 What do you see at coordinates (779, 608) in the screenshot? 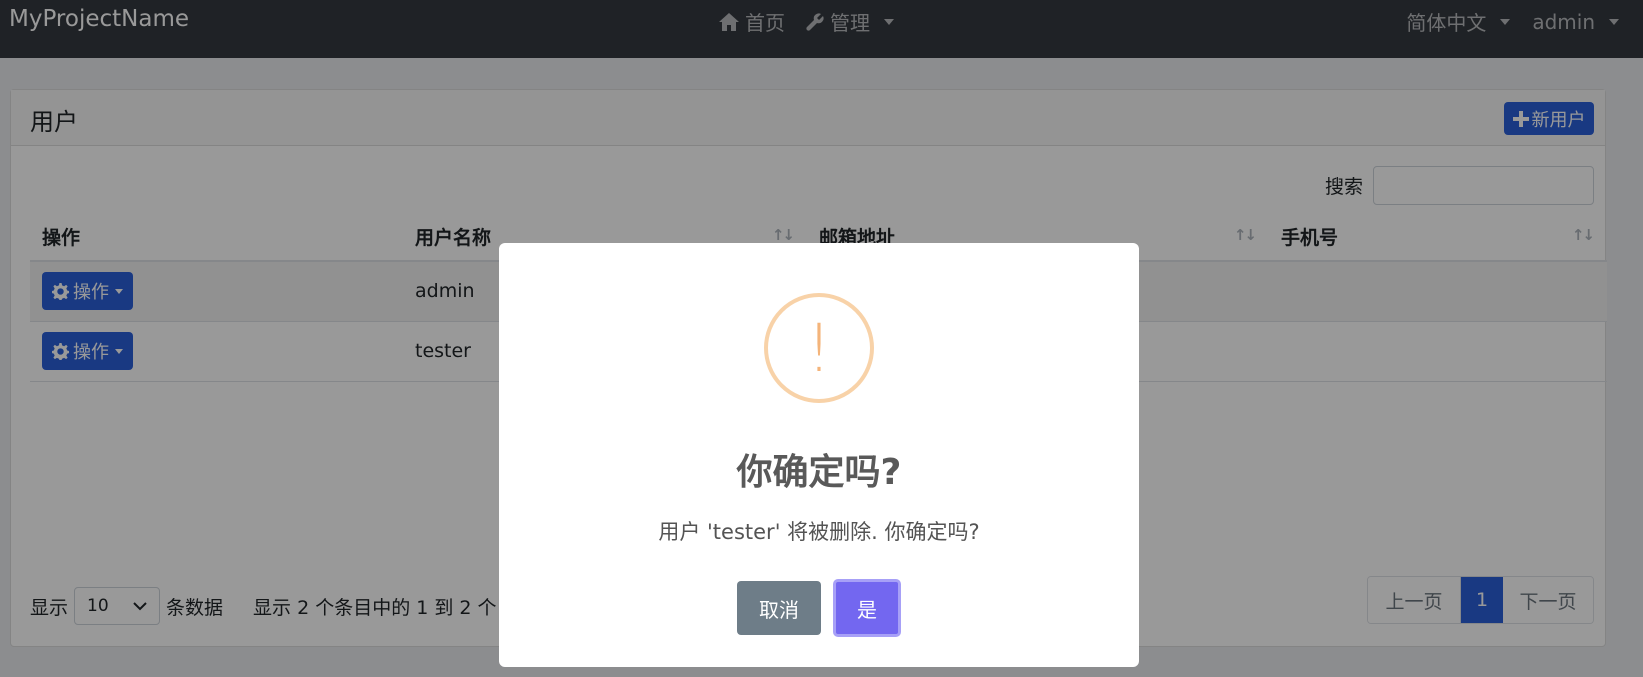
I see `cancel-button: 取消` at bounding box center [779, 608].